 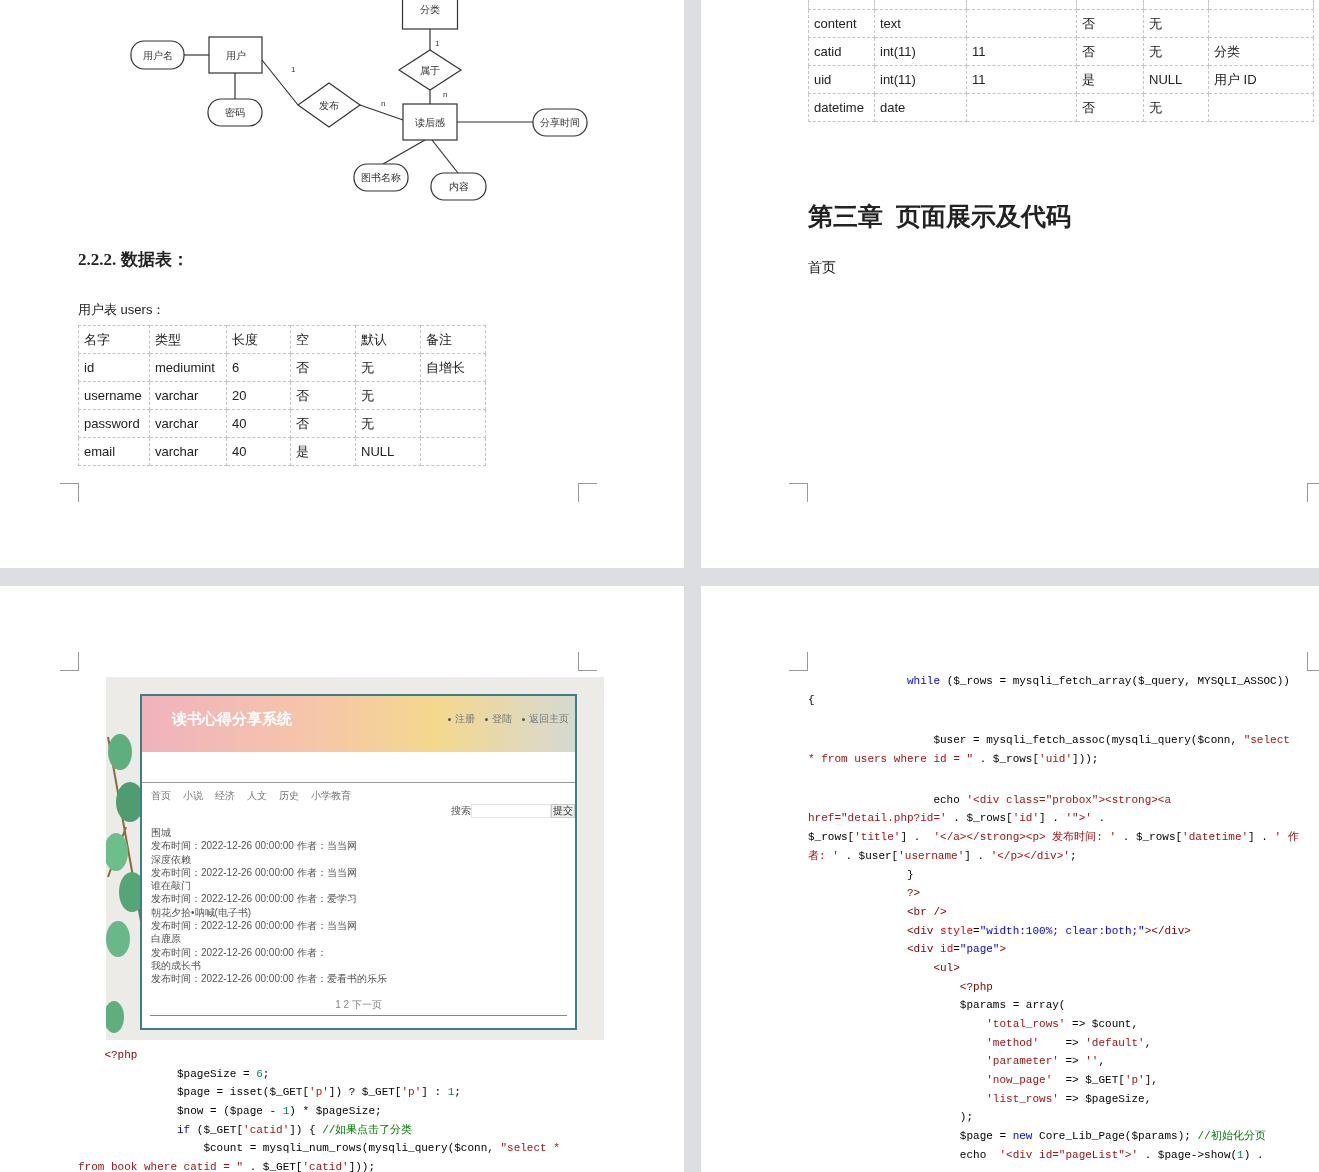 I want to click on entity-box: 读后感, so click(x=430, y=122).